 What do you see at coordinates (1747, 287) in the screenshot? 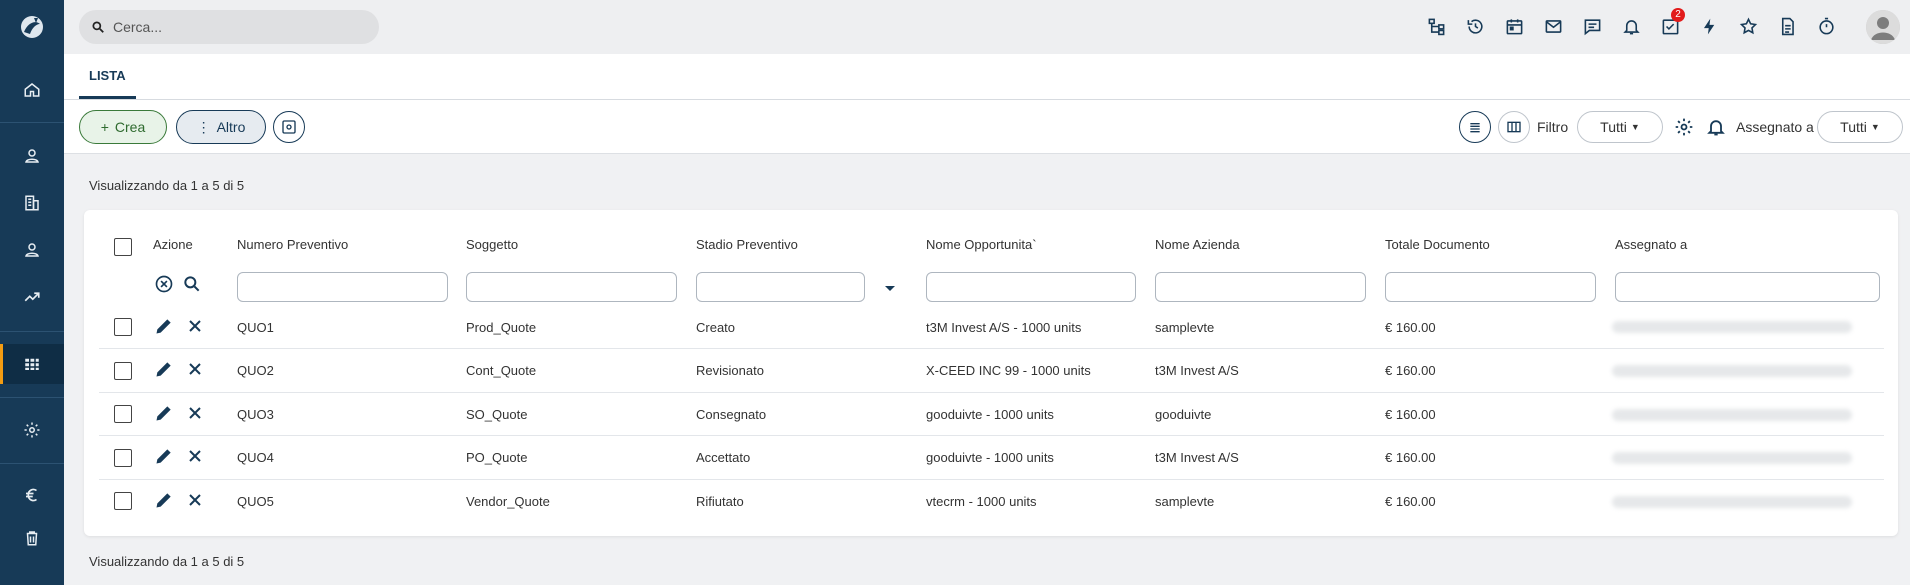
I see `filter-assegnato-input` at bounding box center [1747, 287].